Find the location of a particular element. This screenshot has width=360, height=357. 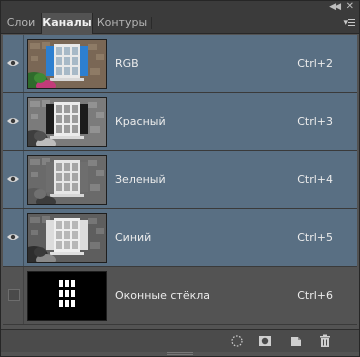

tab-bar: Слои Каналы Контуры ▾ is located at coordinates (180, 23).